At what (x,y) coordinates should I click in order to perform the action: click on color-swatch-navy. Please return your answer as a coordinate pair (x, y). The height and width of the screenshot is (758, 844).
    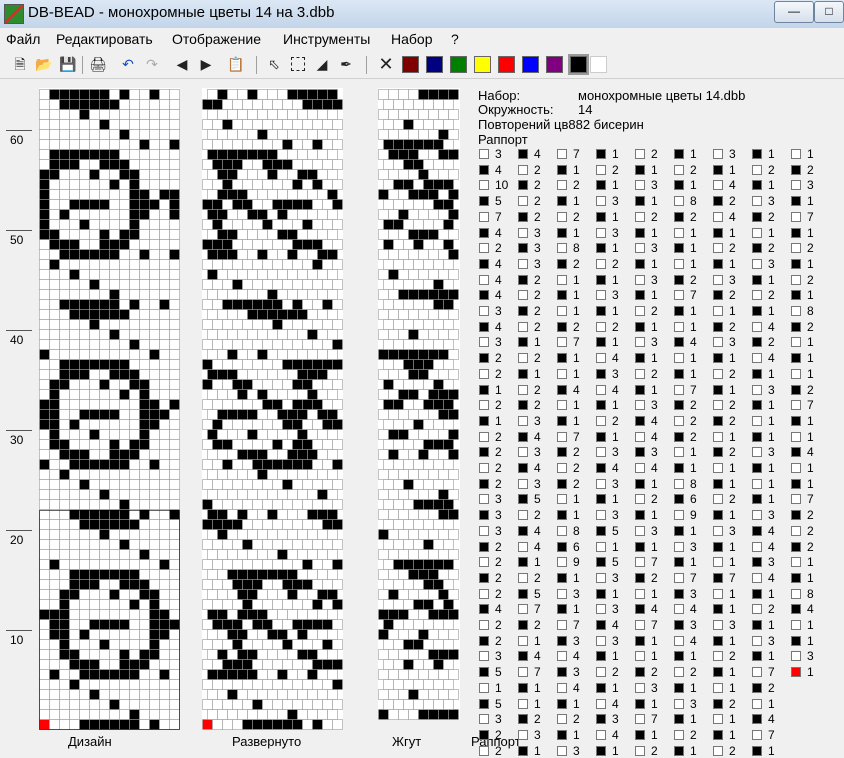
    Looking at the image, I should click on (434, 64).